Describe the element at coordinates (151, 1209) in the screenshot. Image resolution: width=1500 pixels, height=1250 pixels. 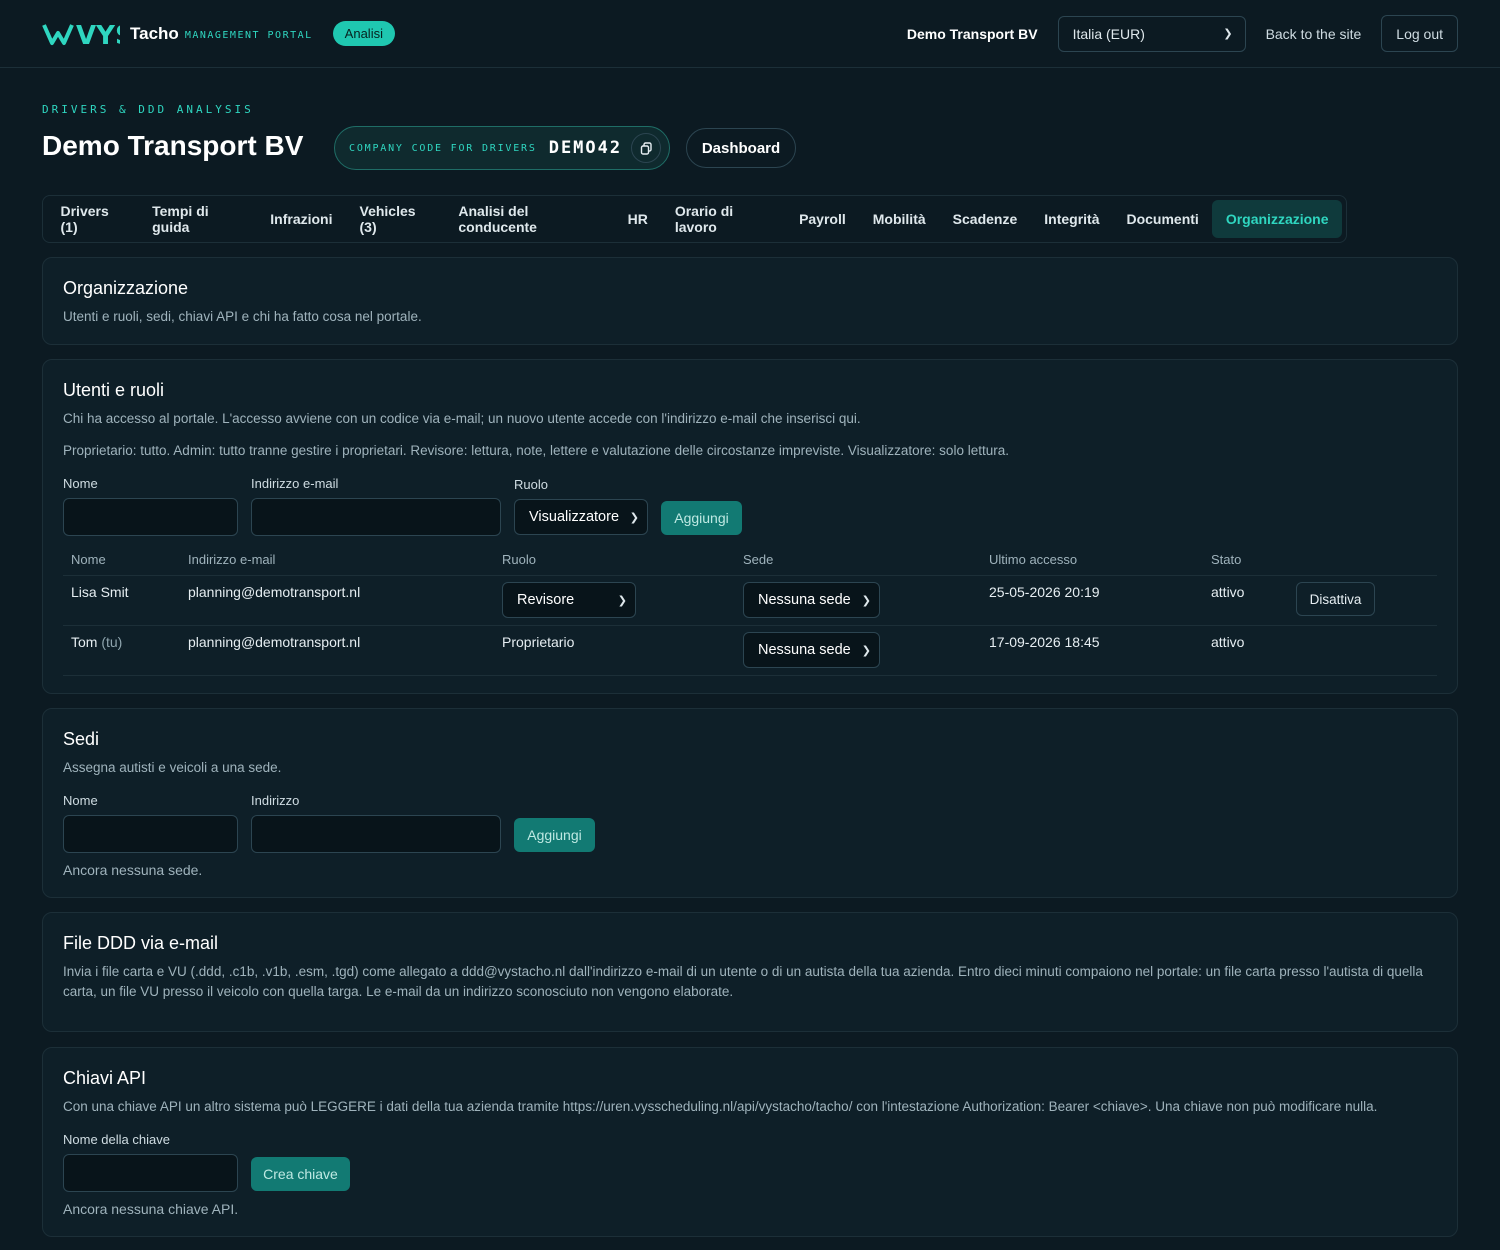
I see `api-empty: Ancora nessuna chiave API.` at that location.